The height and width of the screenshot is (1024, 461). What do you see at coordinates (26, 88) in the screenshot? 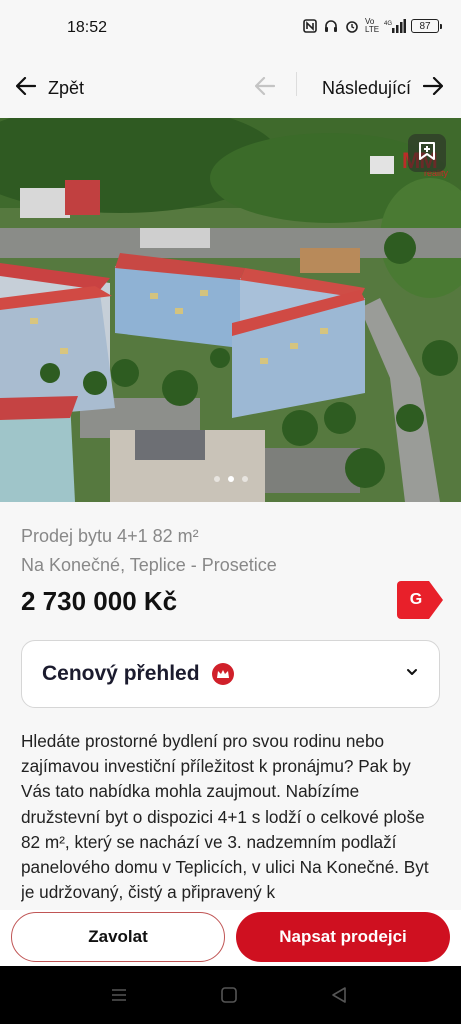
I see `arrow-left-icon` at bounding box center [26, 88].